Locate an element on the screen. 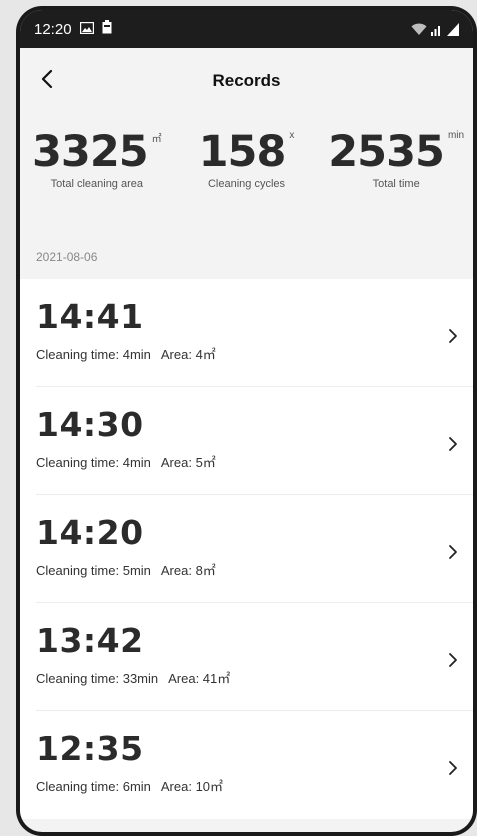  wifi-icon is located at coordinates (419, 29).